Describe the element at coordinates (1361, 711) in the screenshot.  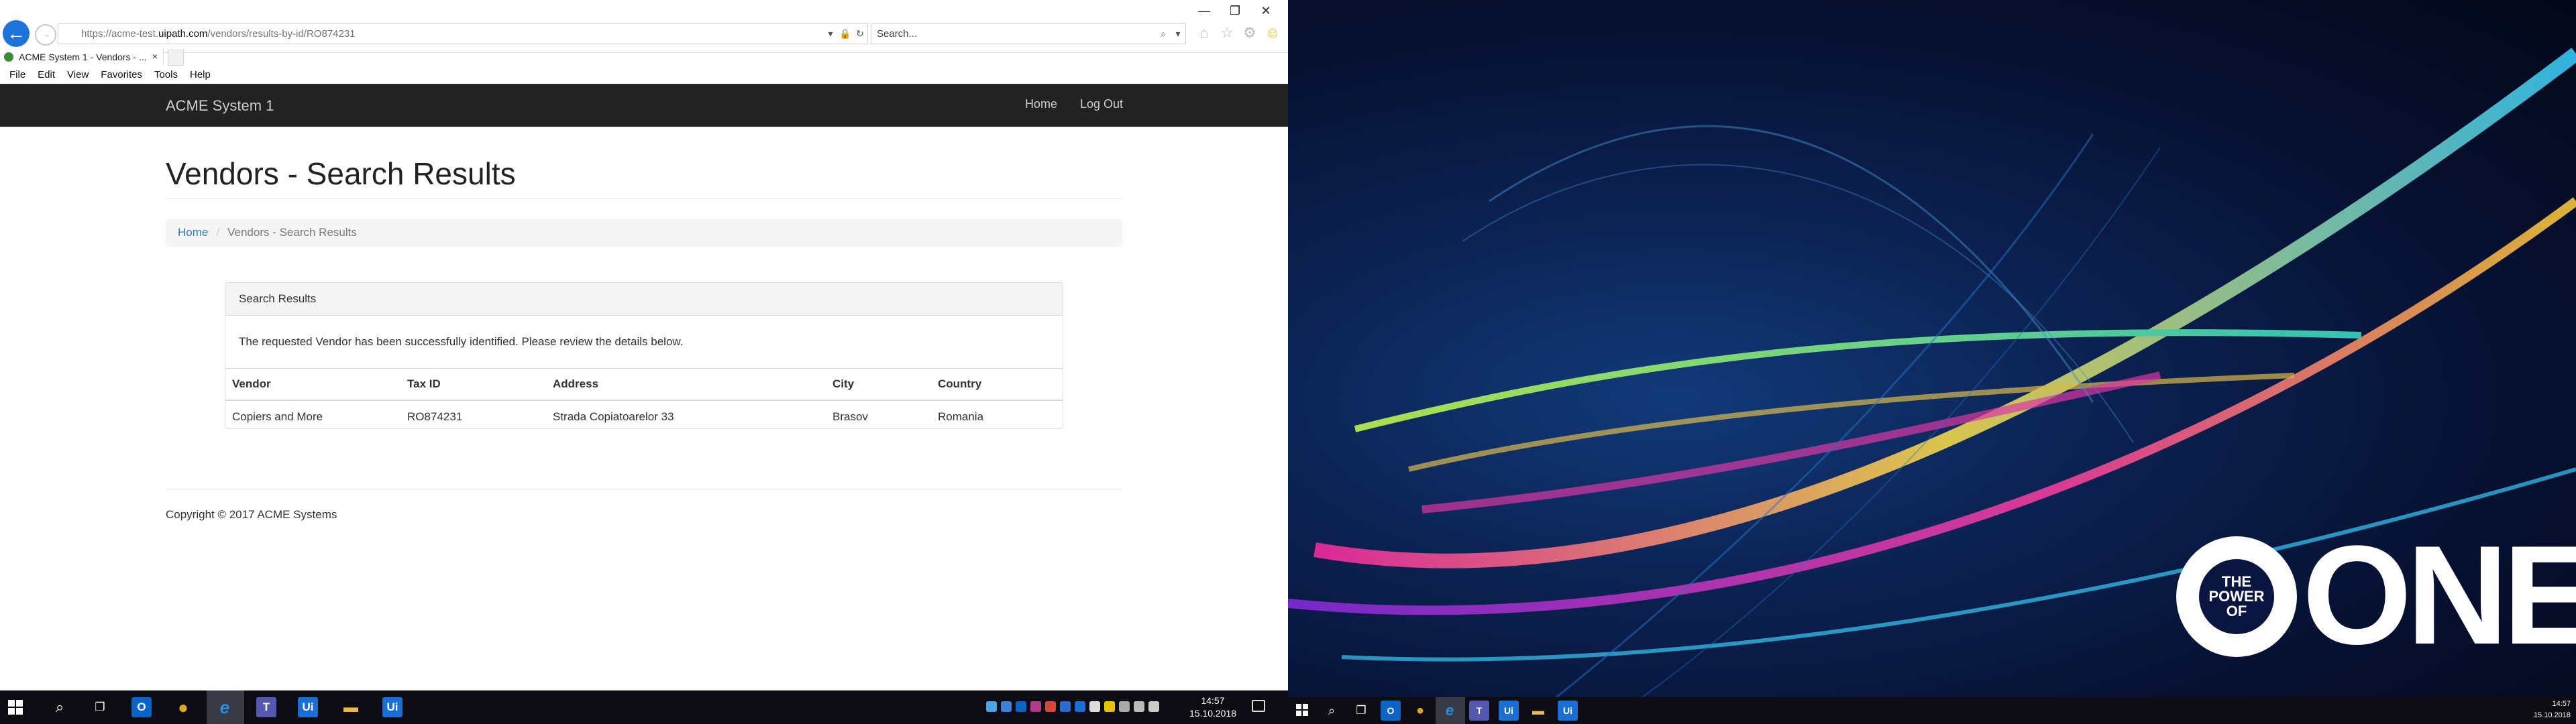
I see `task-view-icon-secondary: ❐` at that location.